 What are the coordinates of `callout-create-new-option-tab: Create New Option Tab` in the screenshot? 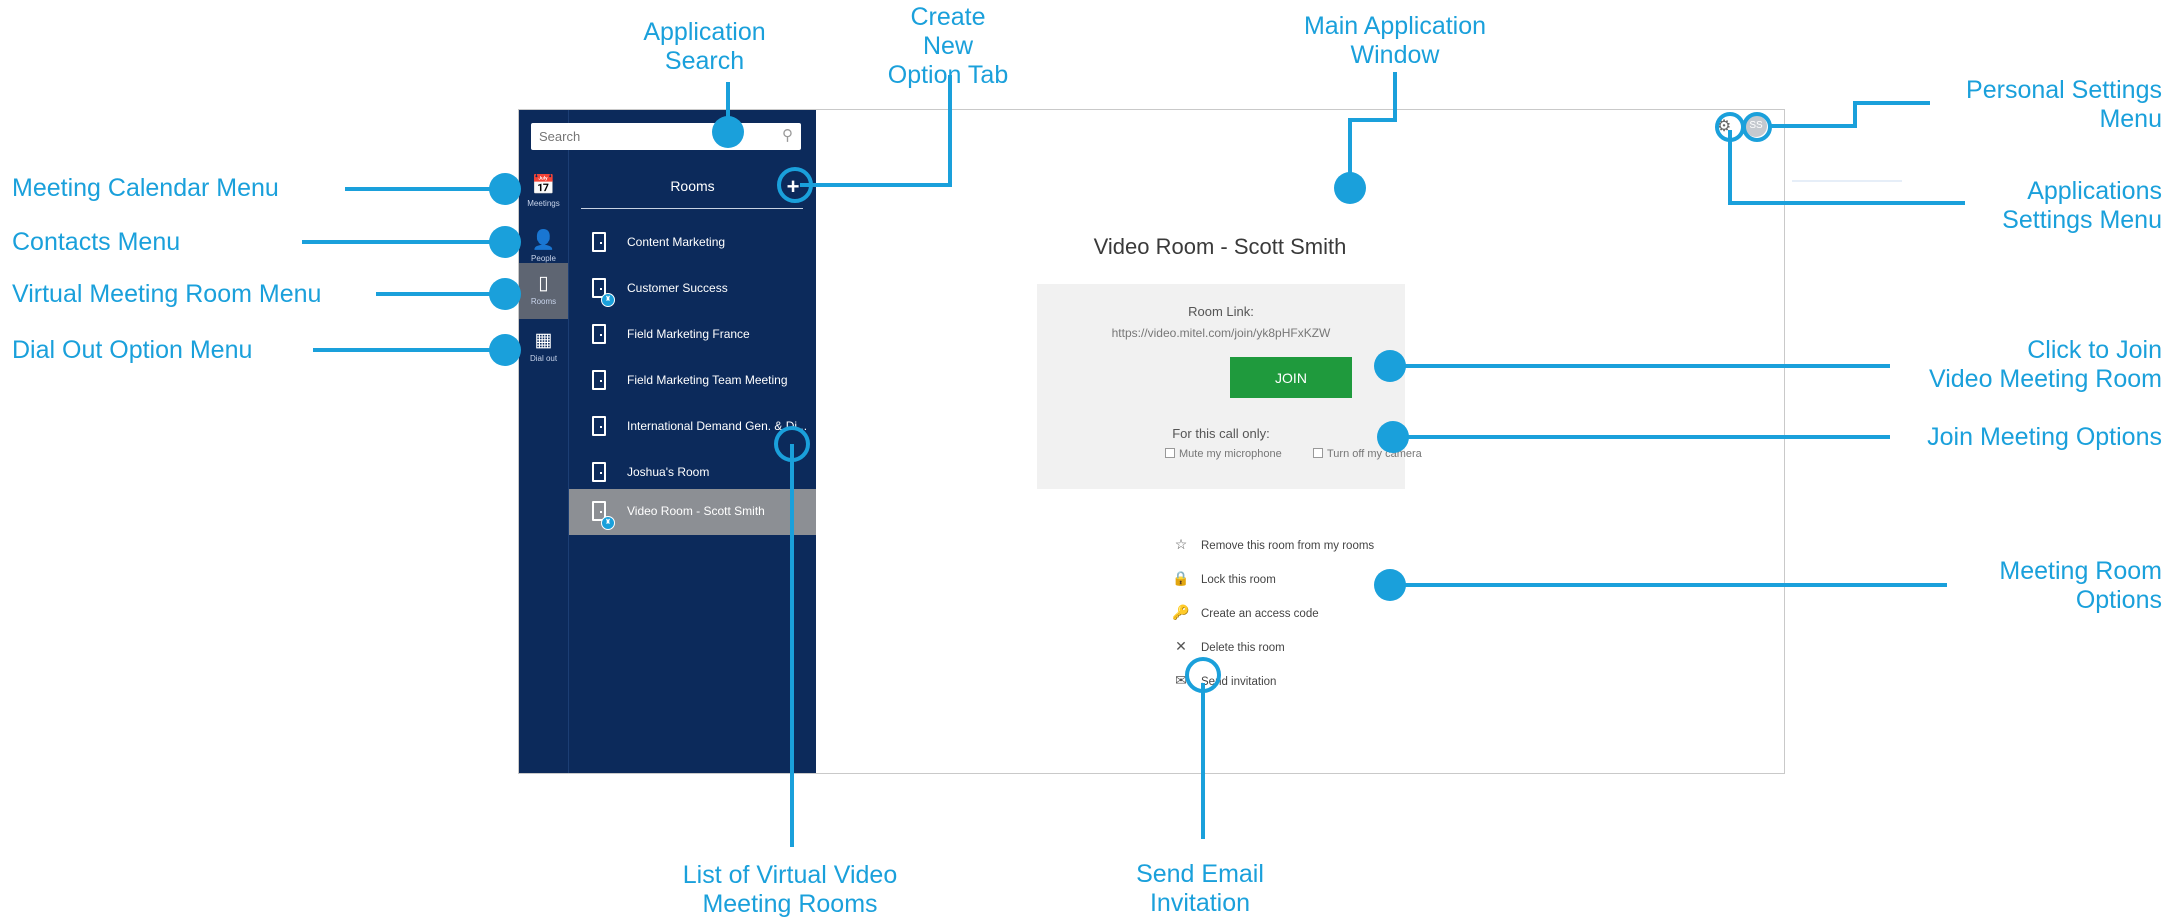 It's located at (948, 46).